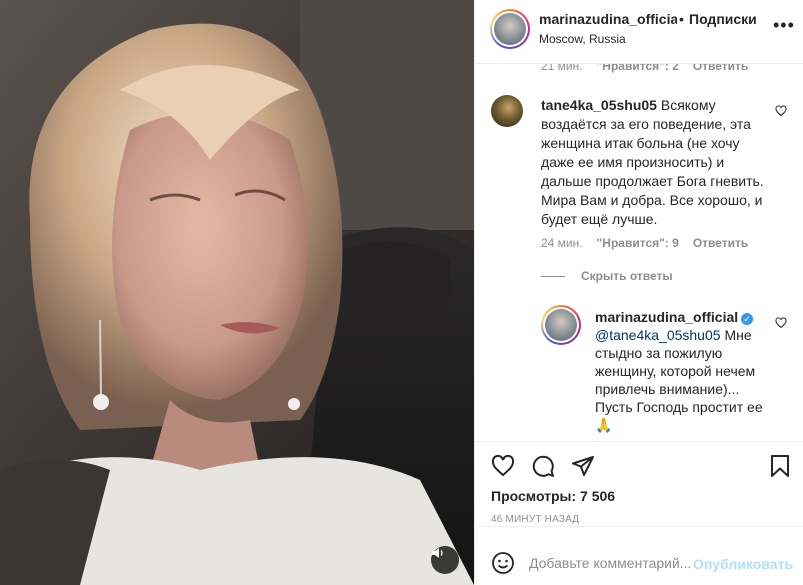 The image size is (803, 585). Describe the element at coordinates (743, 564) in the screenshot. I see `publish-button: Опубликовать` at that location.